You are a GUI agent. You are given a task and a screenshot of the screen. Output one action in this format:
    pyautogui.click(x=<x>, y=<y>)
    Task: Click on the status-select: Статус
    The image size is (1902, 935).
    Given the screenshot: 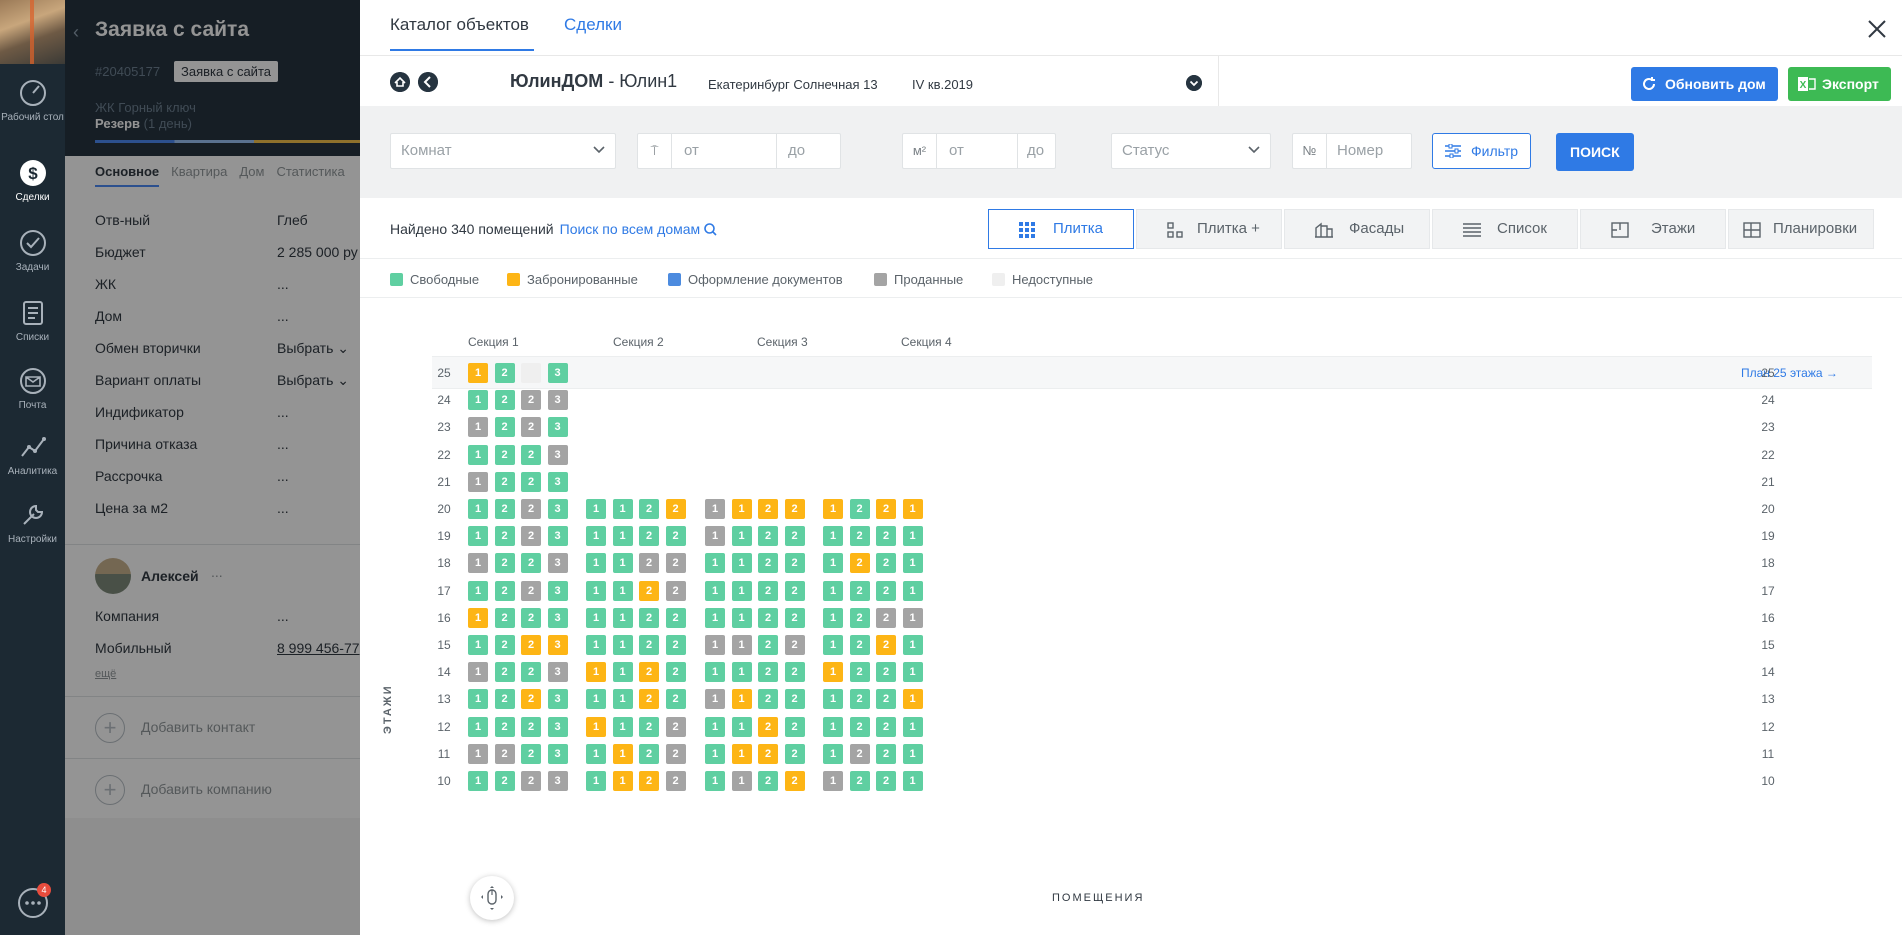 What is the action you would take?
    pyautogui.click(x=1191, y=151)
    